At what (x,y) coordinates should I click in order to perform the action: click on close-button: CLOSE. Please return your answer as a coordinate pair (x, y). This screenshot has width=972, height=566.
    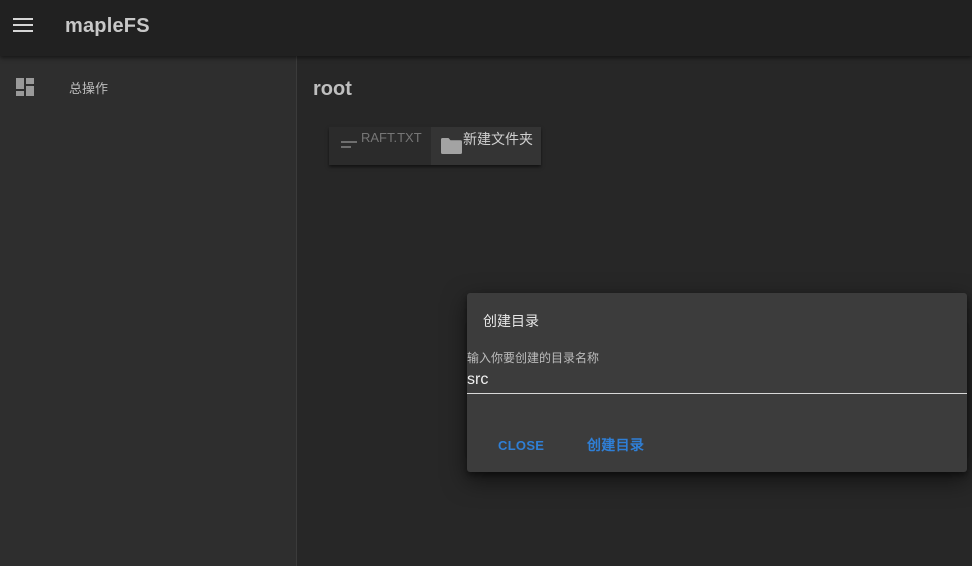
    Looking at the image, I should click on (521, 445).